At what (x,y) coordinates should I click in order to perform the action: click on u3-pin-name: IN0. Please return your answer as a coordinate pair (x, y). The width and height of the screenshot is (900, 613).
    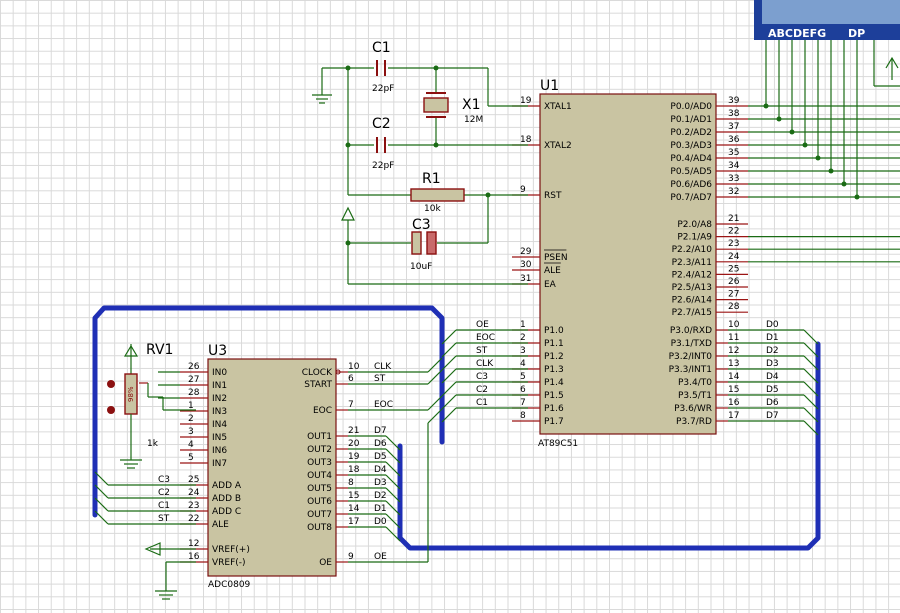
    Looking at the image, I should click on (219, 373).